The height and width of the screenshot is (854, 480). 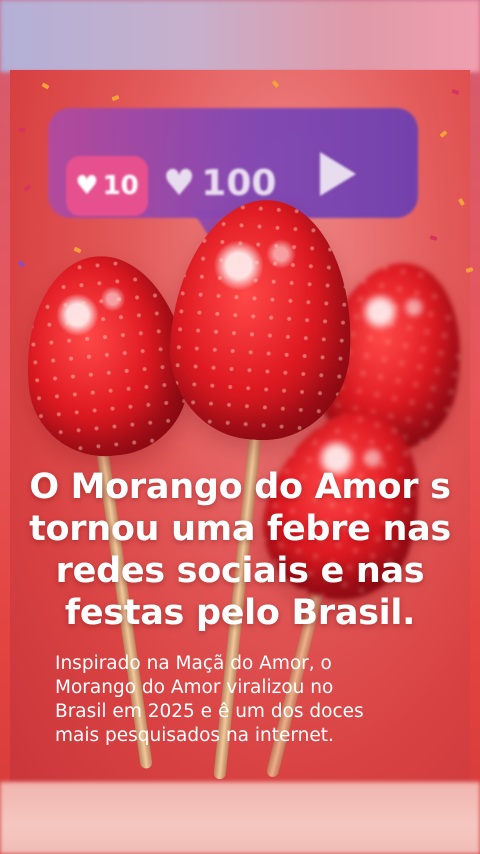 I want to click on like-chip: ♥ 10, so click(x=107, y=186).